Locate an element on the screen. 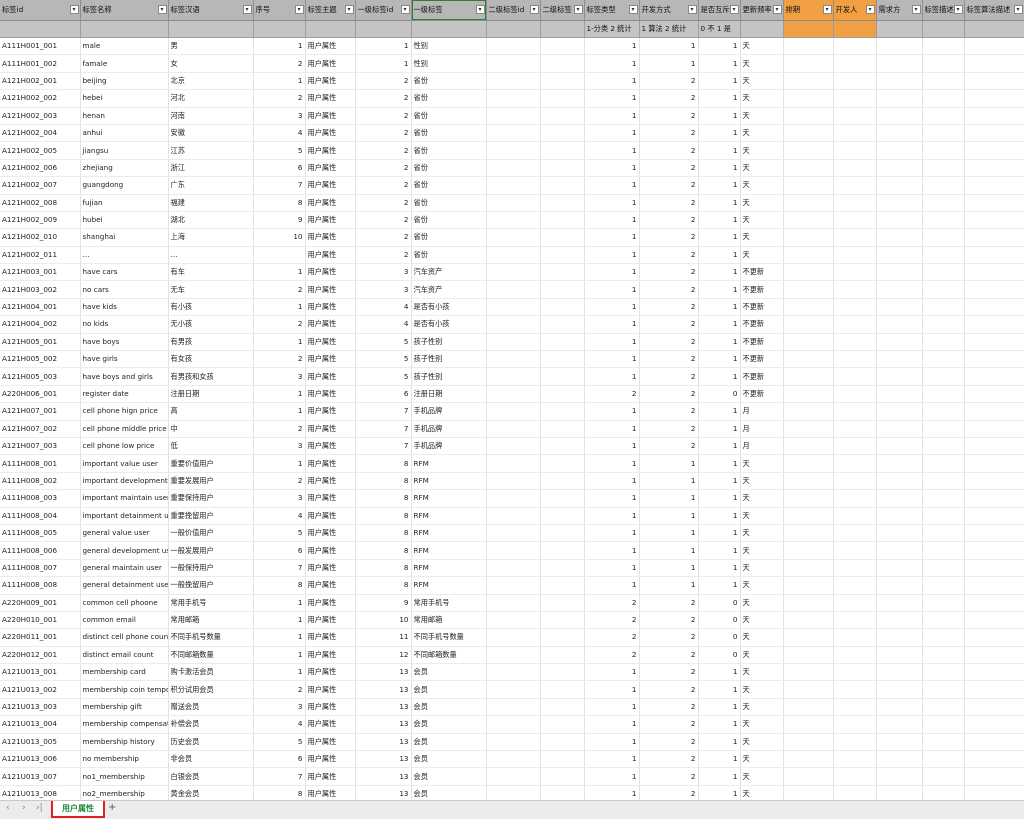  legend-cell is located at coordinates (449, 29).